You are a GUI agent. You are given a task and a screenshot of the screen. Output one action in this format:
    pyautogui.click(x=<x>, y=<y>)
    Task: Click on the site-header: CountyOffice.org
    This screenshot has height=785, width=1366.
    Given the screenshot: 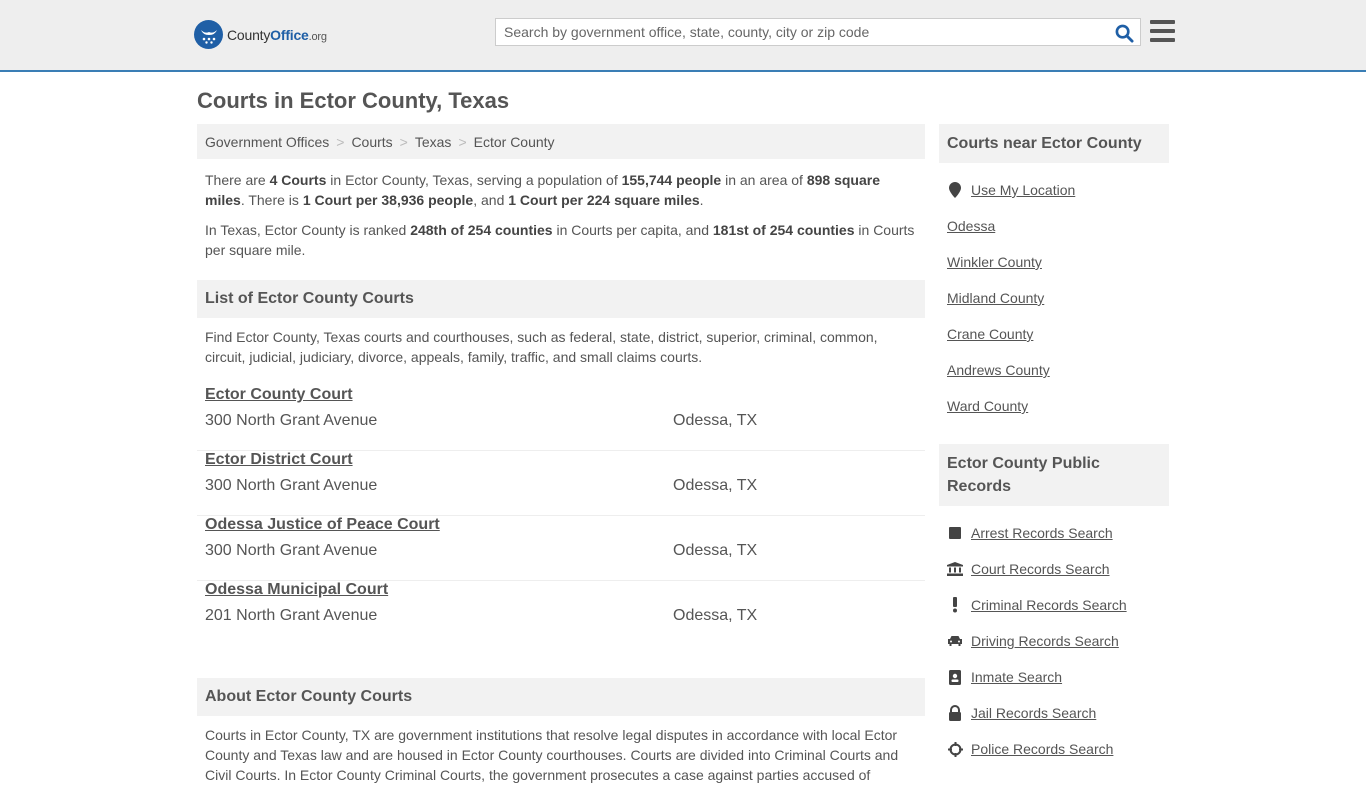 What is the action you would take?
    pyautogui.click(x=683, y=36)
    